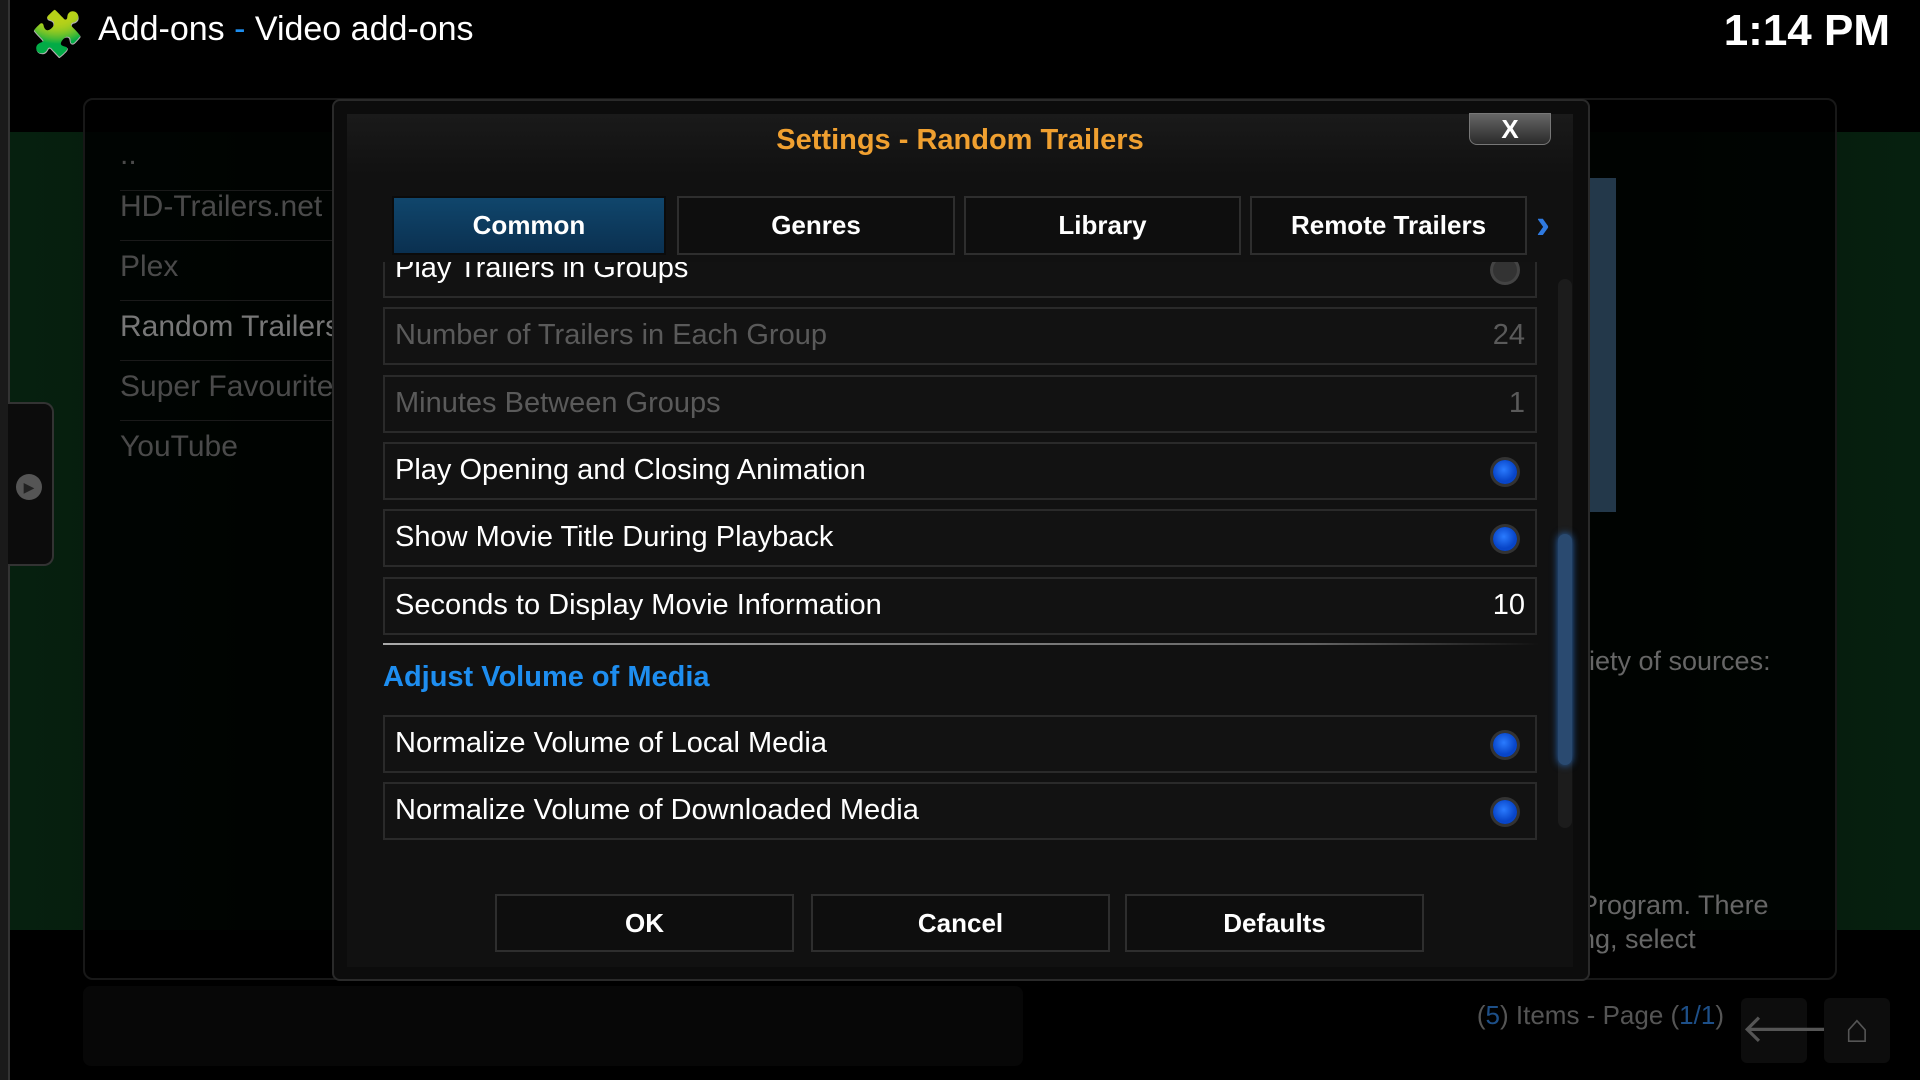  I want to click on setting-label: Seconds to Display Movie Information, so click(638, 605).